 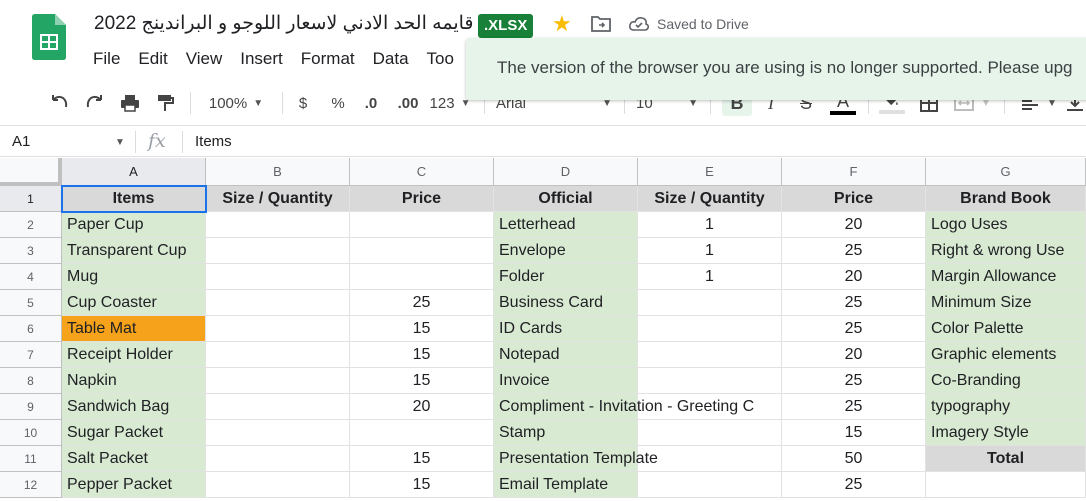 I want to click on row-header: 3, so click(x=31, y=251).